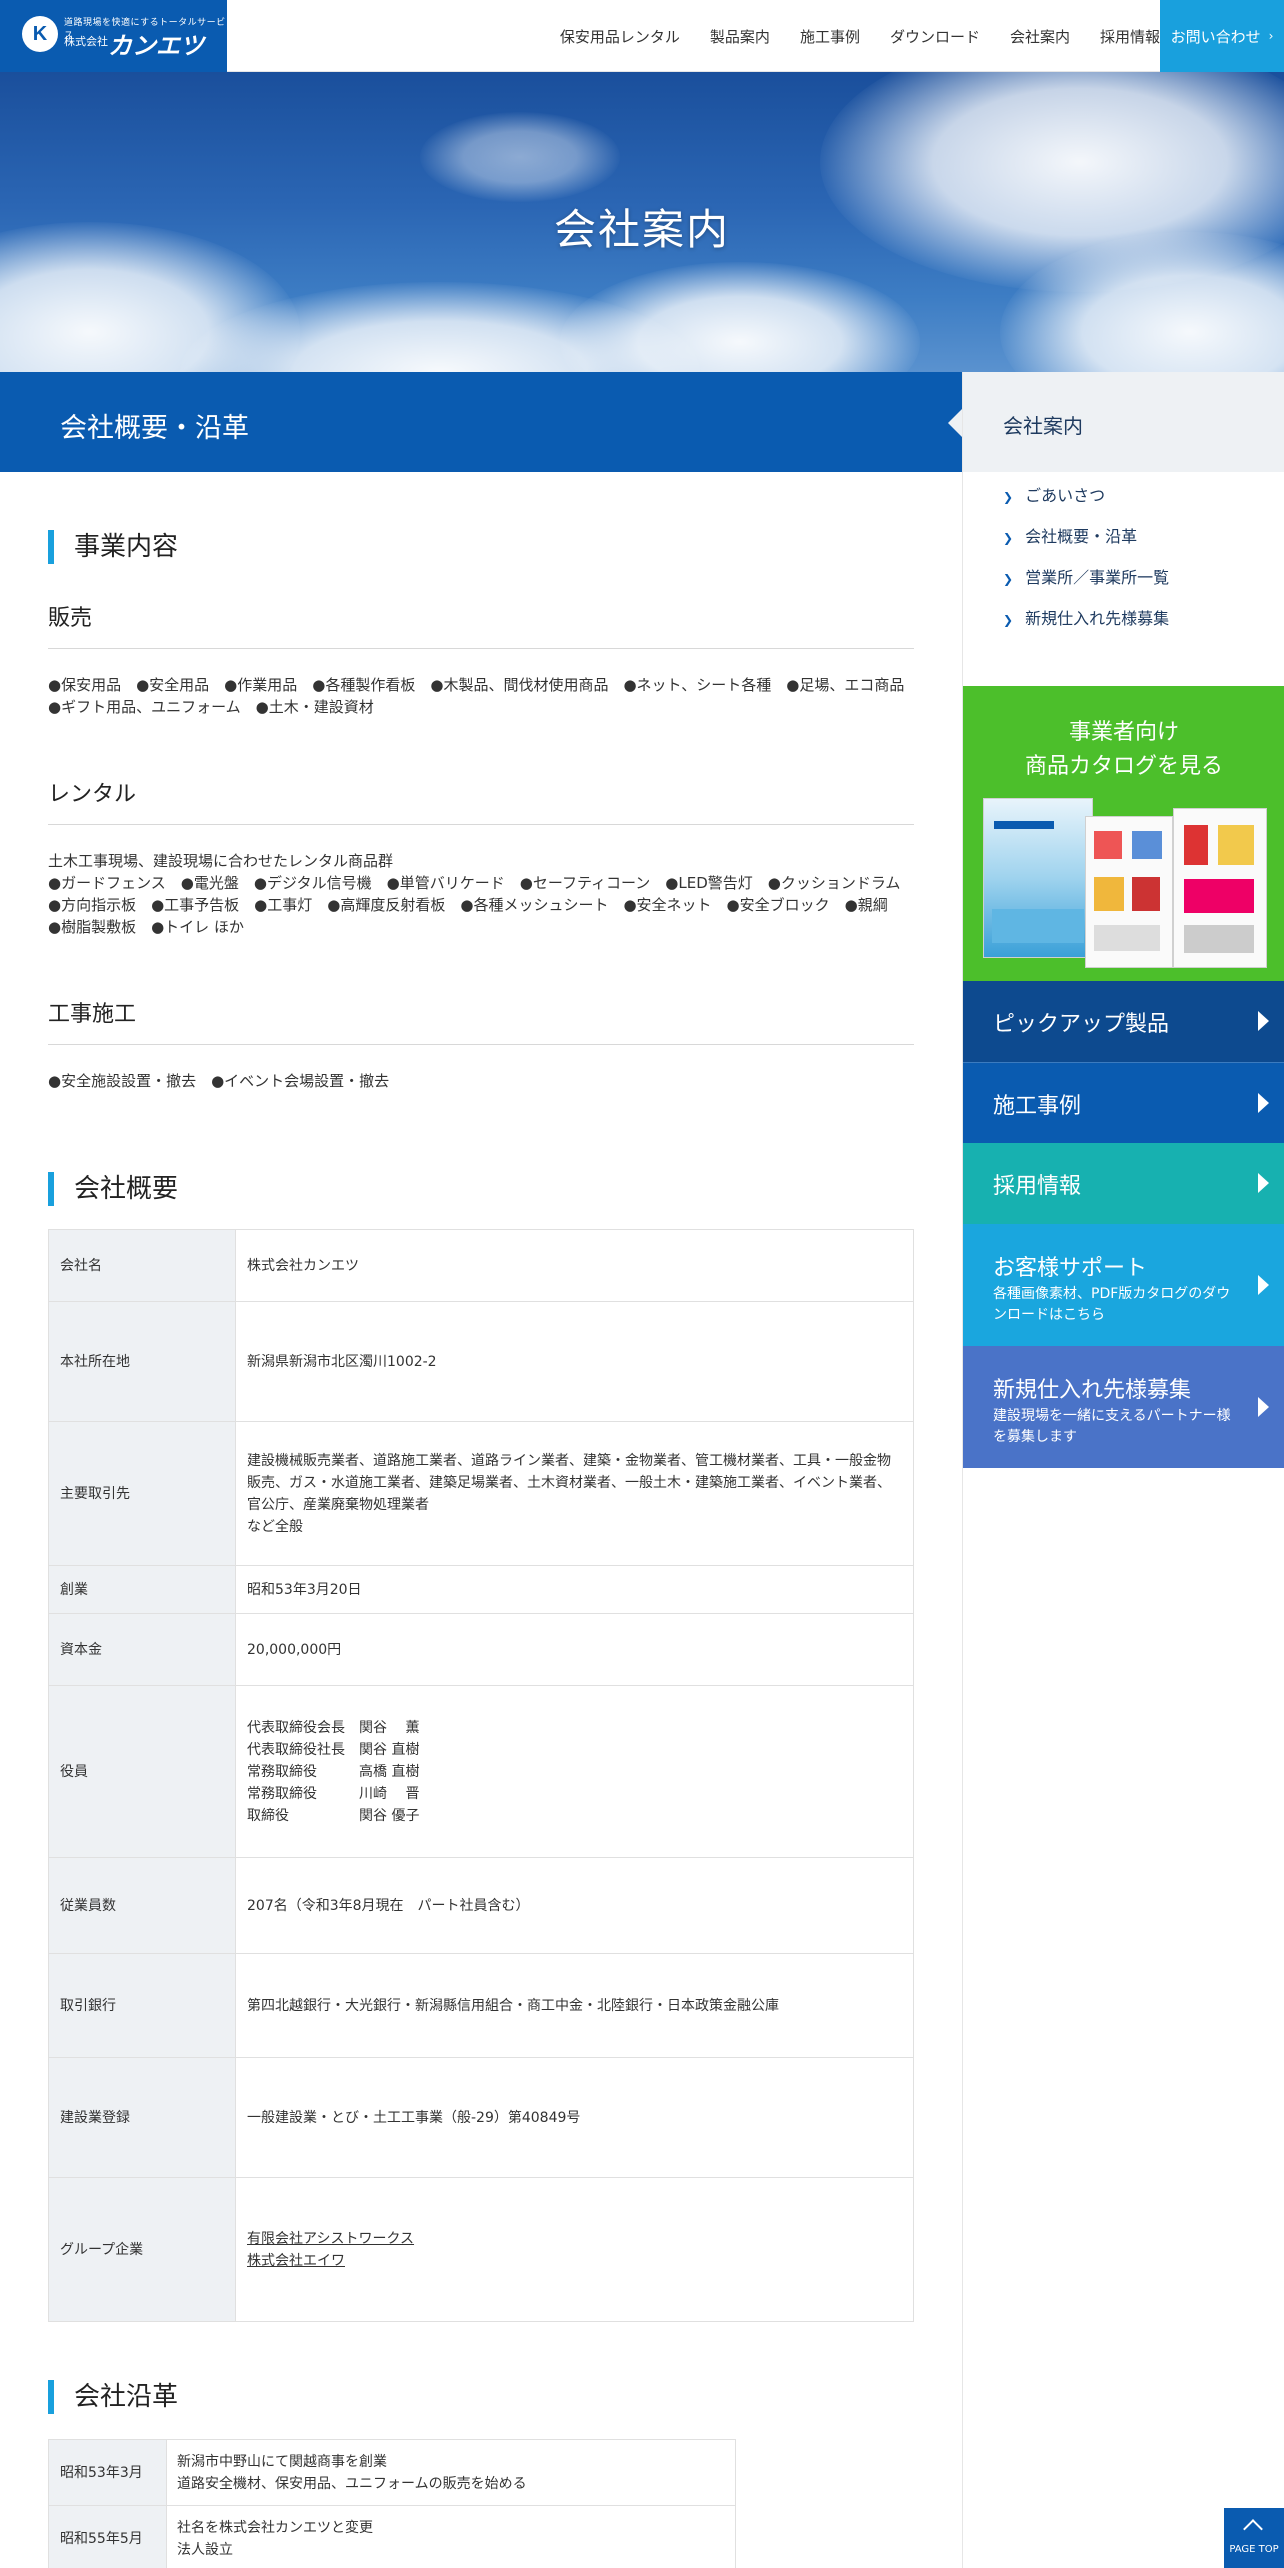  Describe the element at coordinates (451, 2536) in the screenshot. I see `row-value: 社名を株式会社カンエツと変更 法人設立` at that location.